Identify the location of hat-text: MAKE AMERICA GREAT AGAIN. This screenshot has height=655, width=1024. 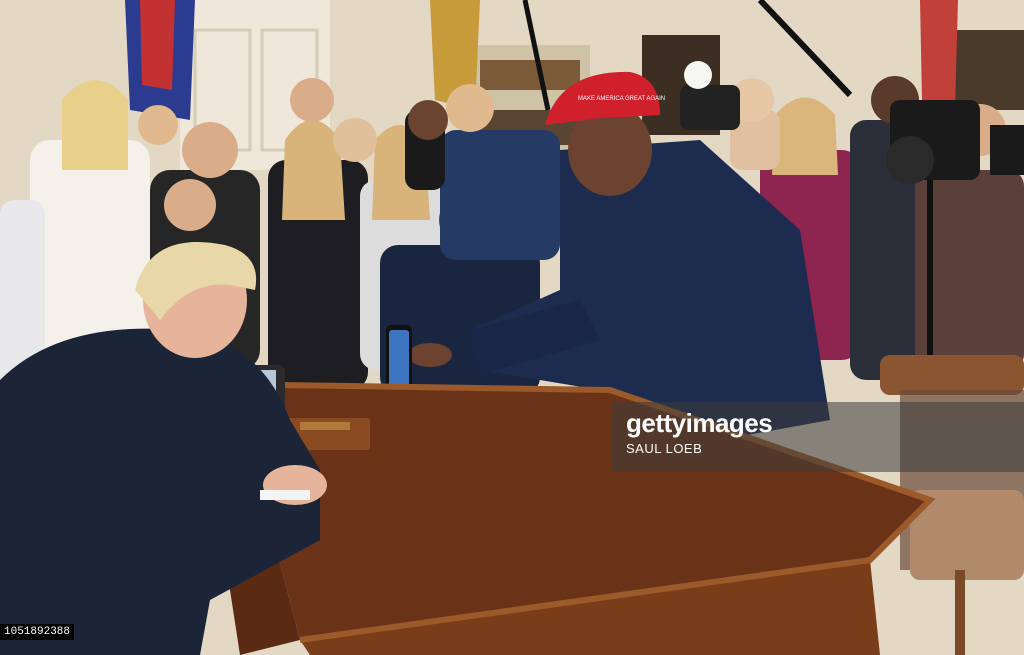
(621, 99).